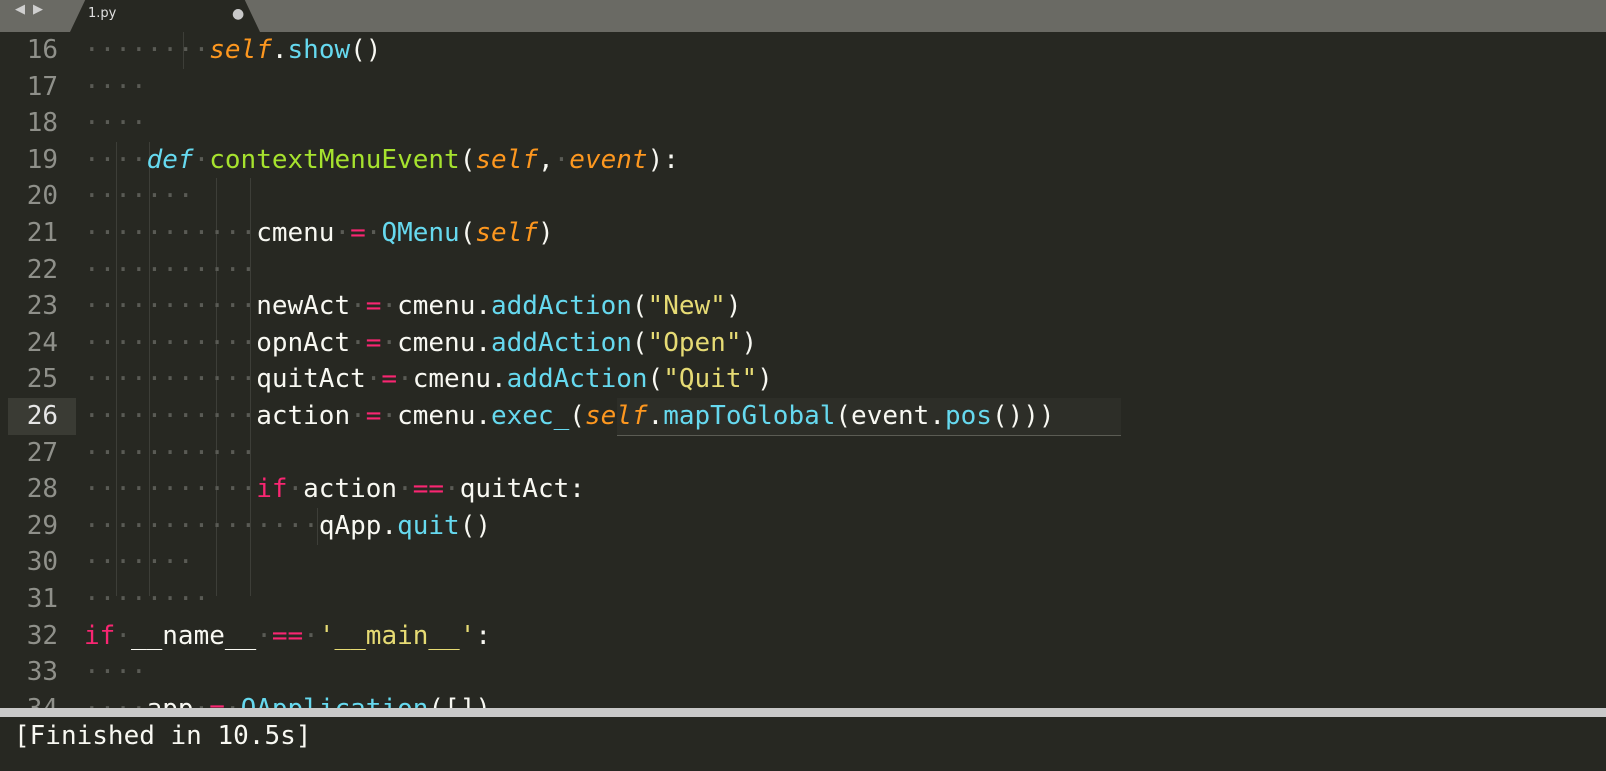 Image resolution: width=1606 pixels, height=771 pixels. Describe the element at coordinates (42, 526) in the screenshot. I see `line-number: 29` at that location.